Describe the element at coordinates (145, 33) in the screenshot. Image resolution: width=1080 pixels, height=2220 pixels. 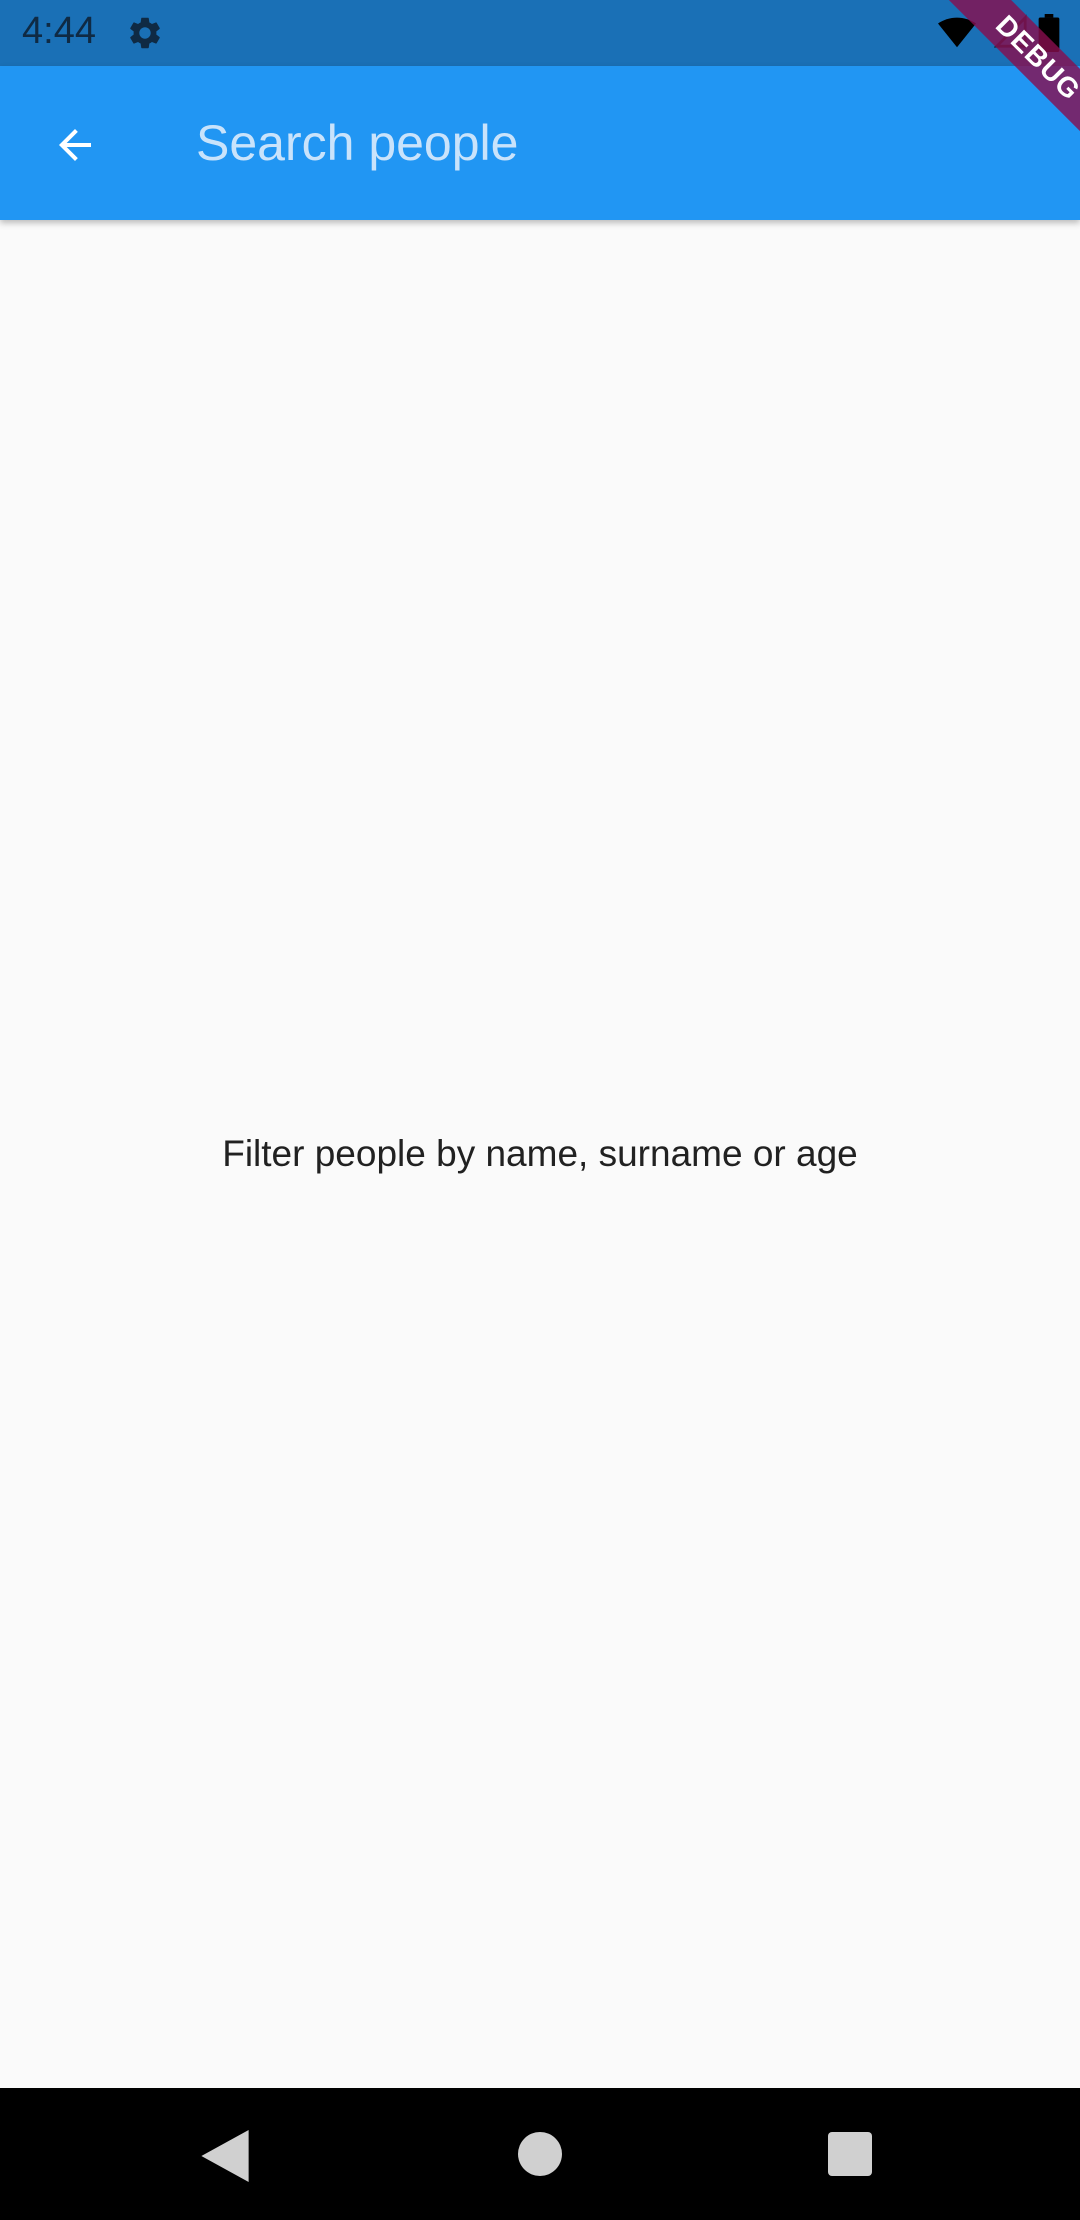
I see `settings-gear-icon` at that location.